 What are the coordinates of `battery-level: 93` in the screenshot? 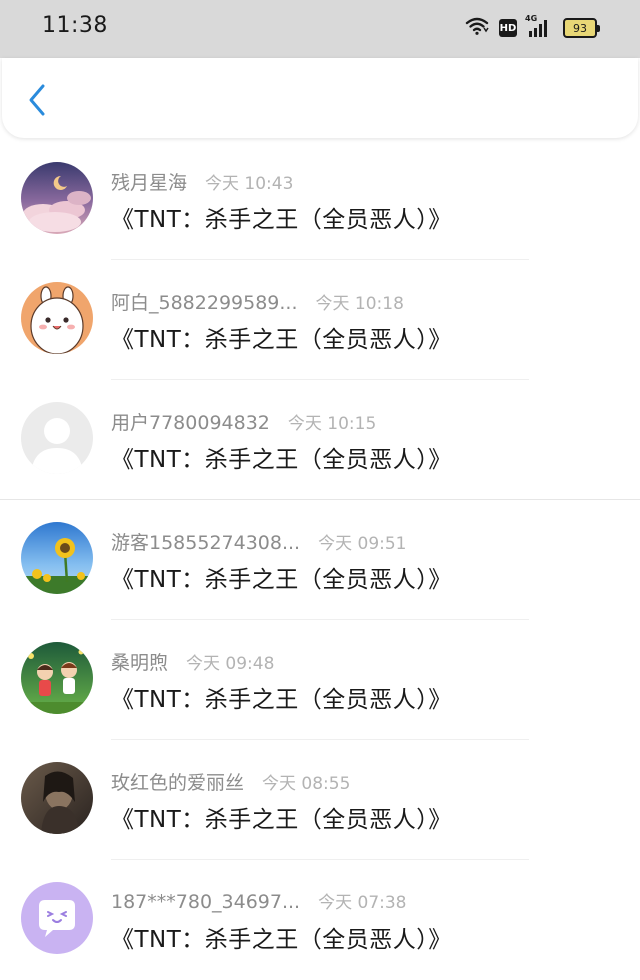 It's located at (580, 28).